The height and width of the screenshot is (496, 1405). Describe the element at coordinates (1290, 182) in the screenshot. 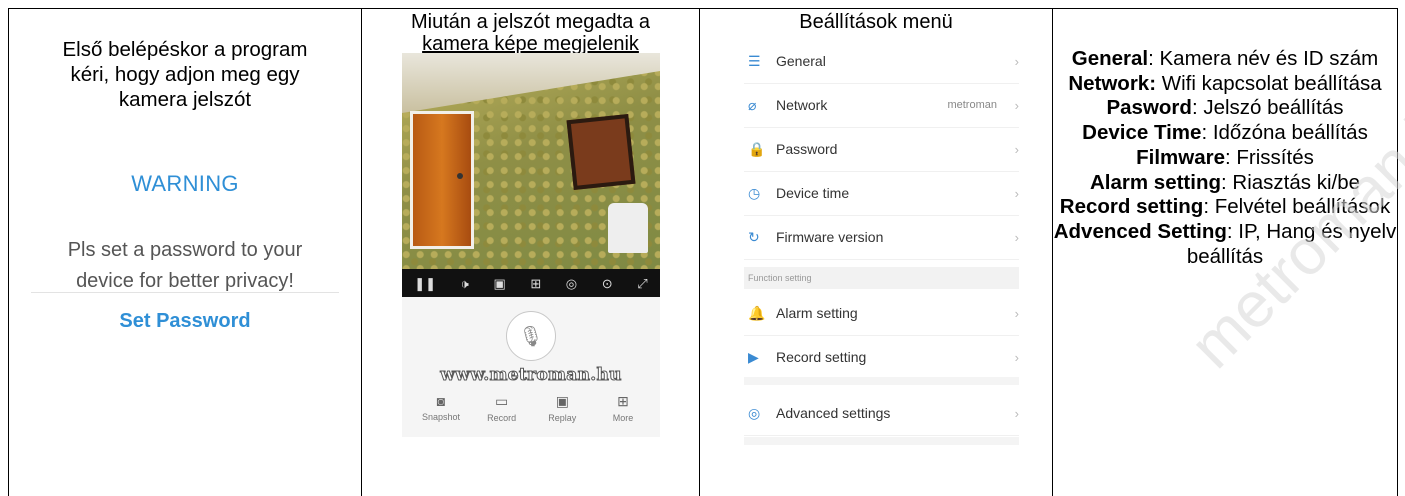

I see `description-text: : Riasztás ki/be` at that location.